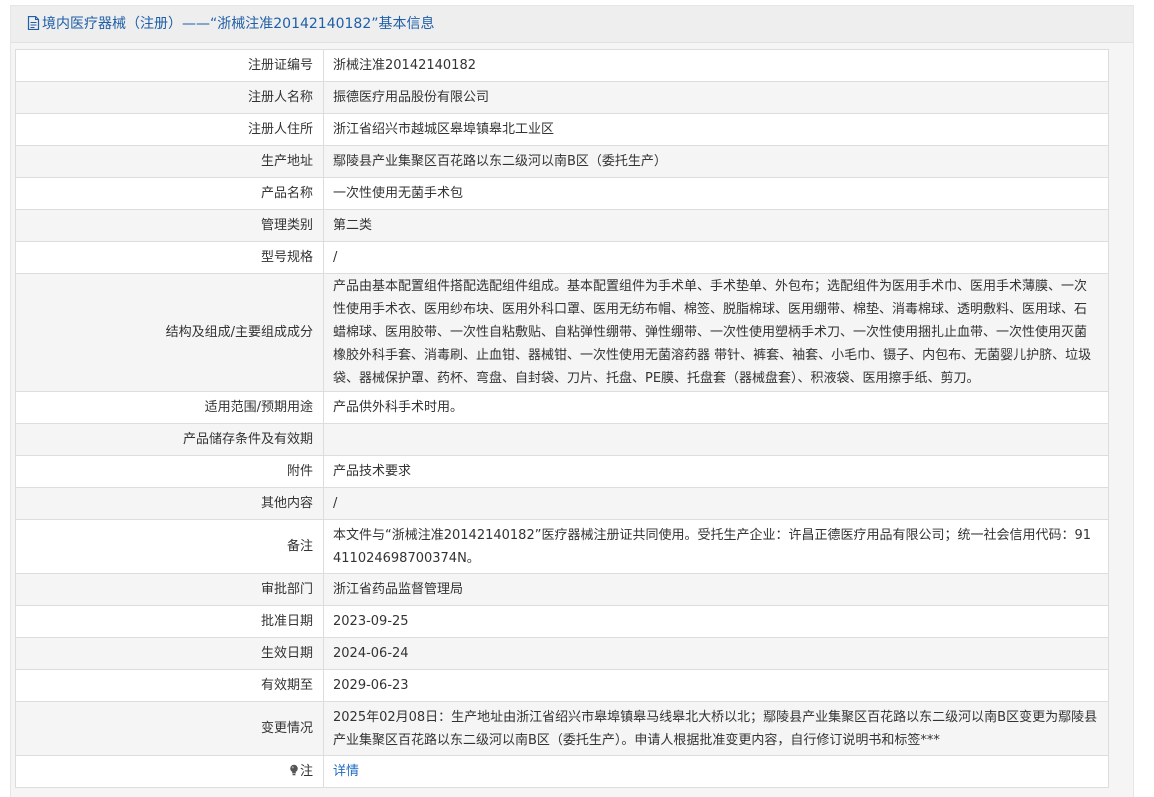  I want to click on table-row: 注册证编号 浙械注准20142140182, so click(562, 65).